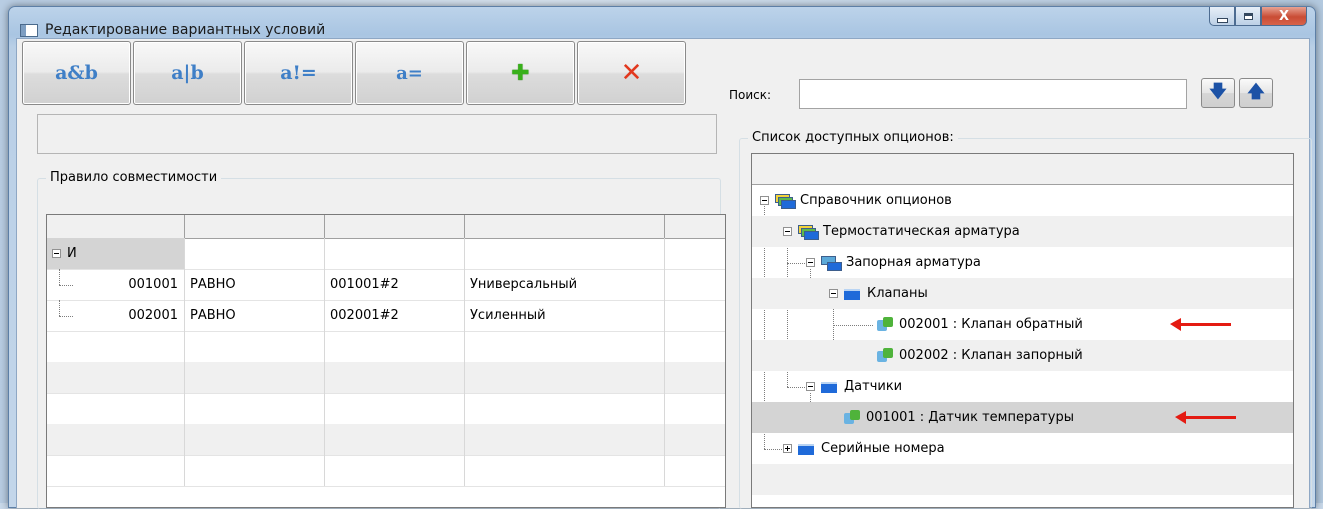 The image size is (1323, 509). Describe the element at coordinates (29, 30) in the screenshot. I see `window-icon` at that location.